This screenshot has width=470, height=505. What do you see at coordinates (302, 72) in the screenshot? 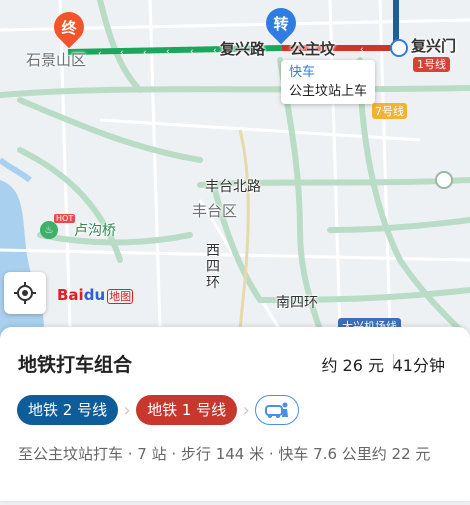
I see `callout-mode: 快车` at bounding box center [302, 72].